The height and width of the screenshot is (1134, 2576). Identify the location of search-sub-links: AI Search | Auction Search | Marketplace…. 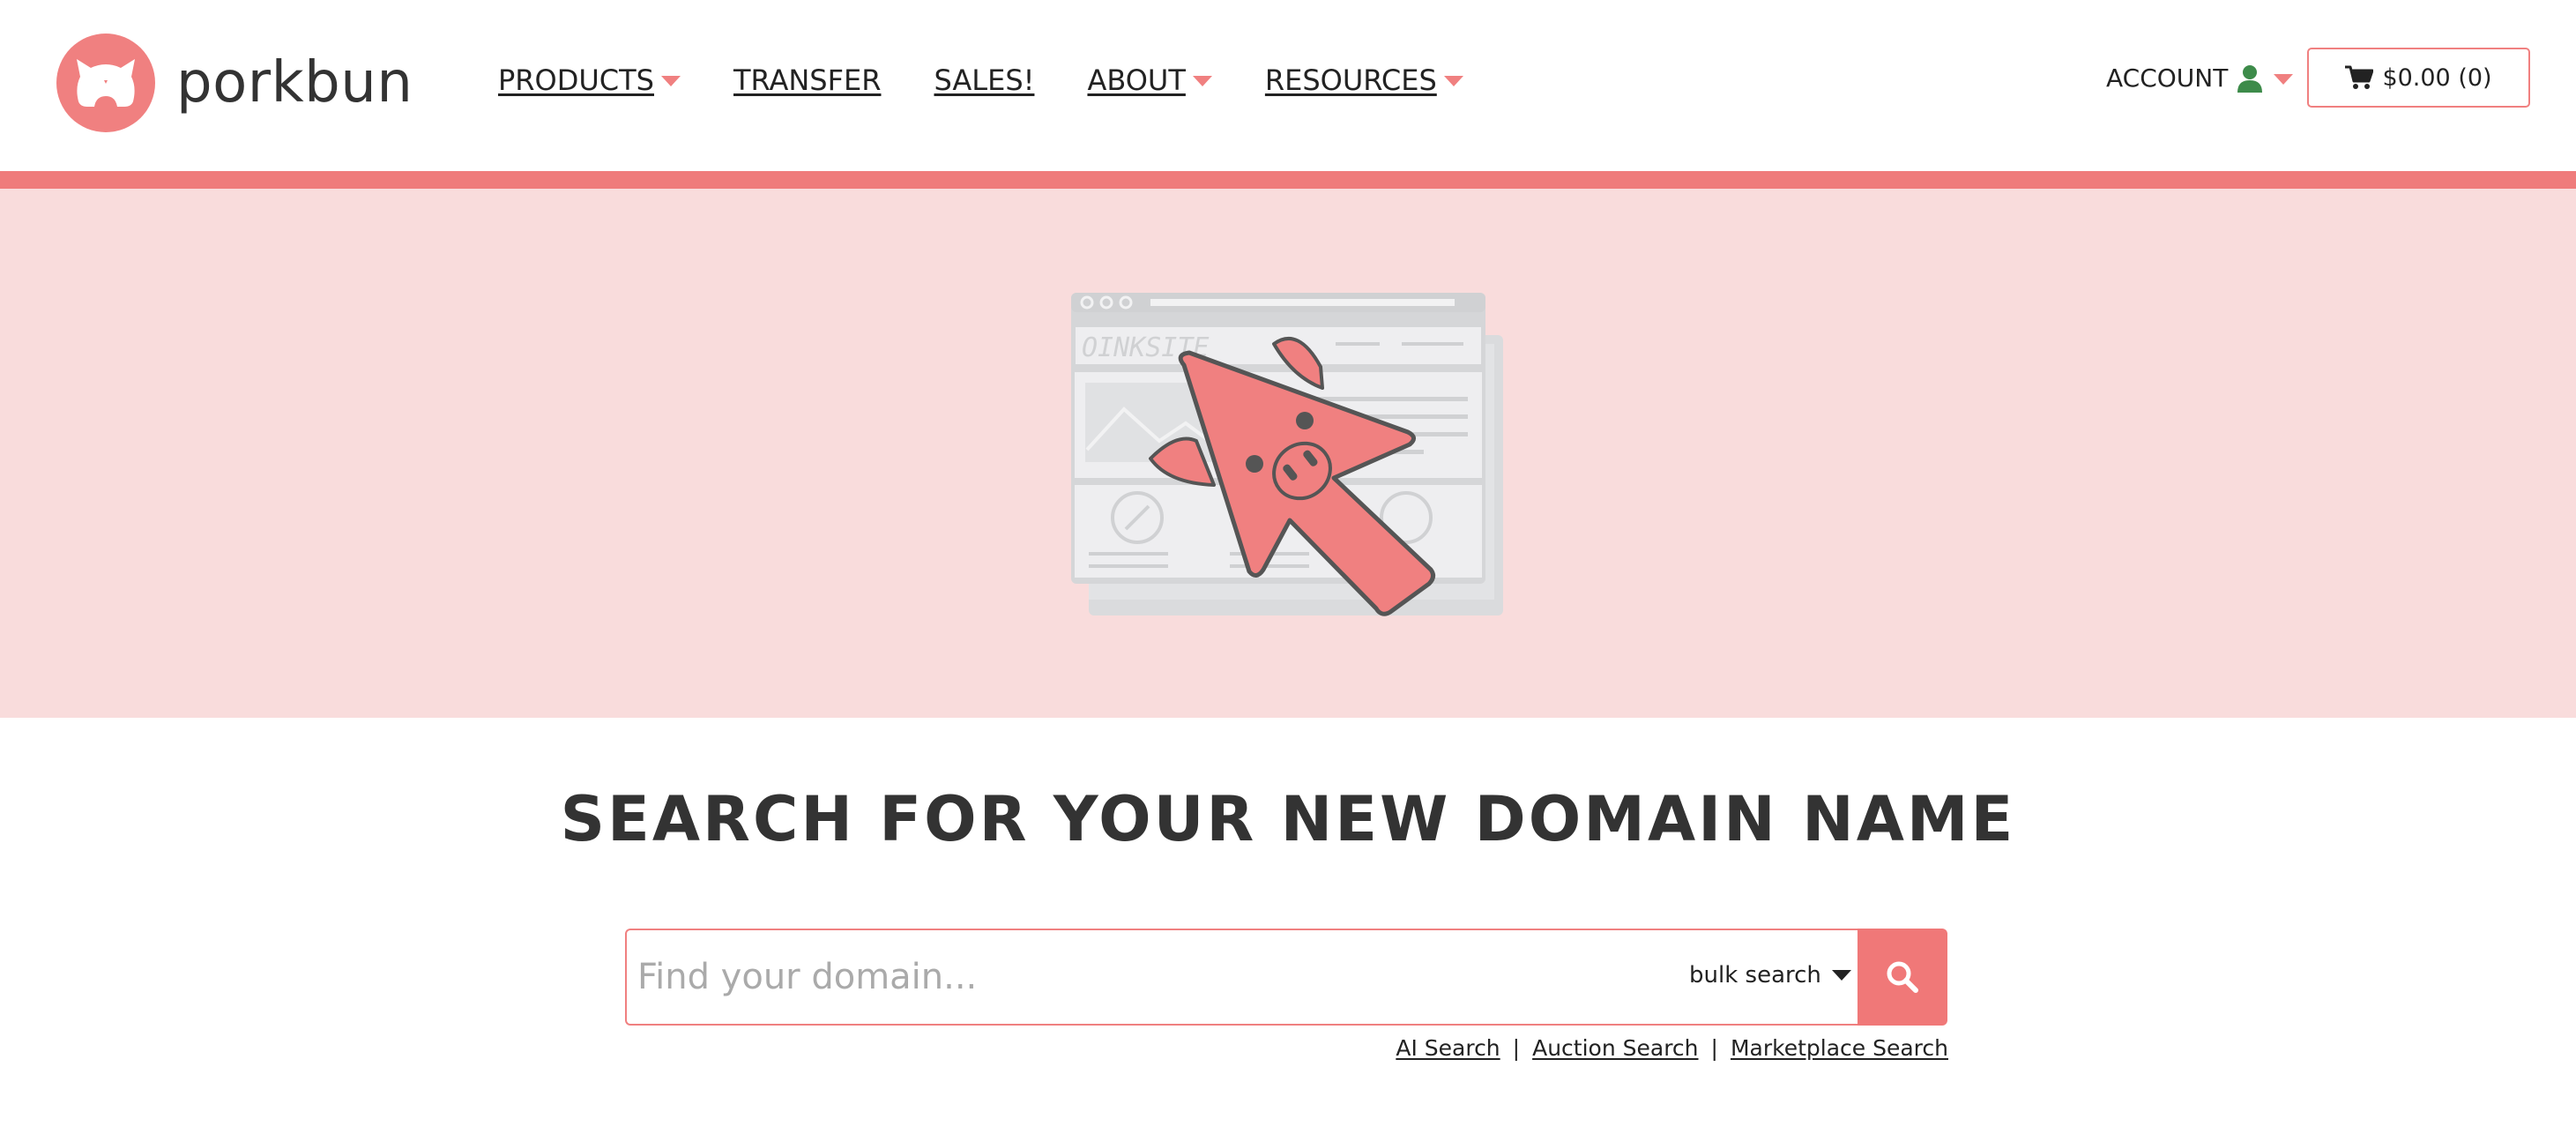
(1672, 1048).